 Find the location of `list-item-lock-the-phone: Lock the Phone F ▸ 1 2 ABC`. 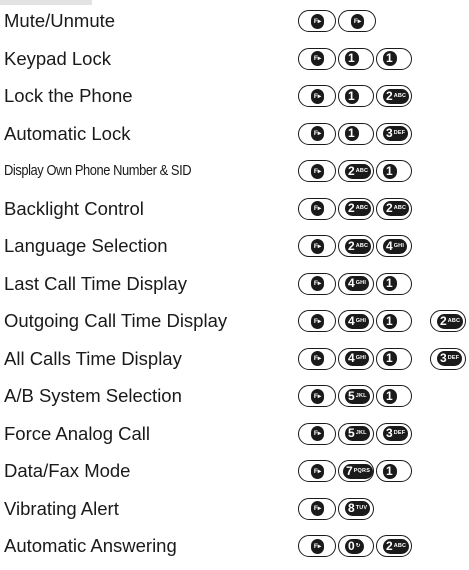

list-item-lock-the-phone: Lock the Phone F ▸ 1 2 ABC is located at coordinates (234, 97).